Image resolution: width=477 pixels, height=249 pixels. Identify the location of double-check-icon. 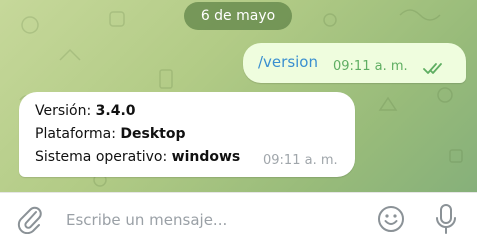
(435, 69).